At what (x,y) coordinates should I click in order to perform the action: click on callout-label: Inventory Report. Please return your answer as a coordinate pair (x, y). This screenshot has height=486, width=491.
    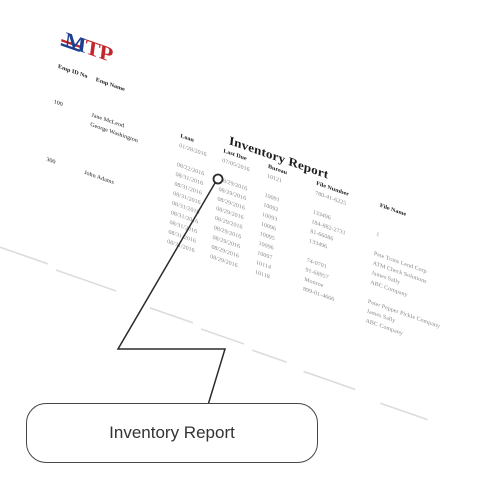
    Looking at the image, I should click on (172, 432).